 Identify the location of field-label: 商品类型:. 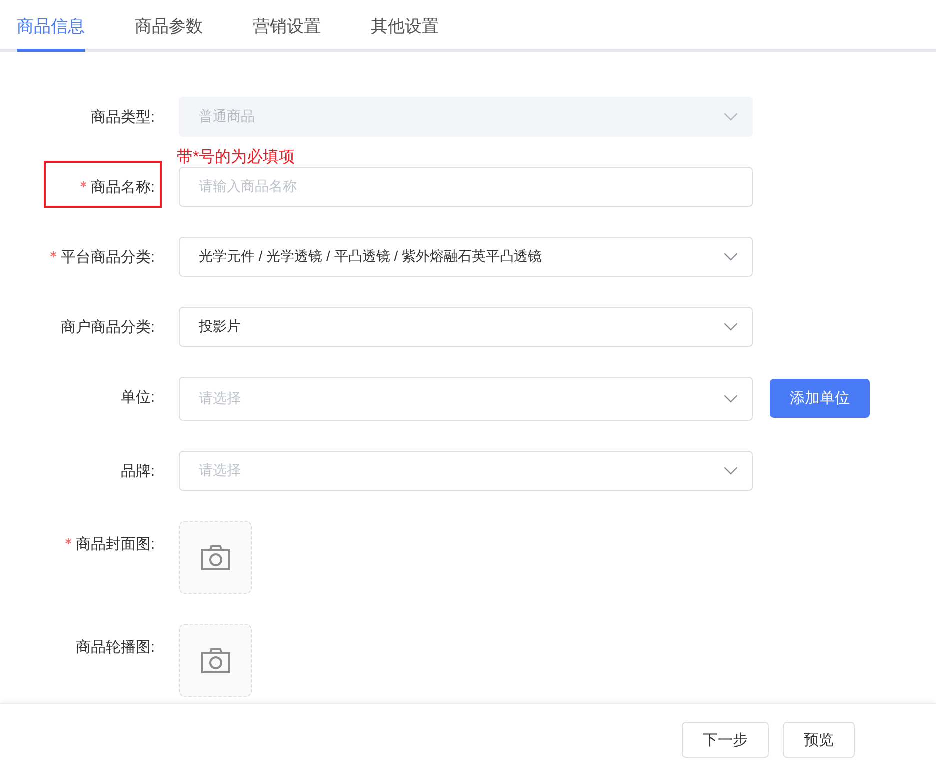
(122, 117).